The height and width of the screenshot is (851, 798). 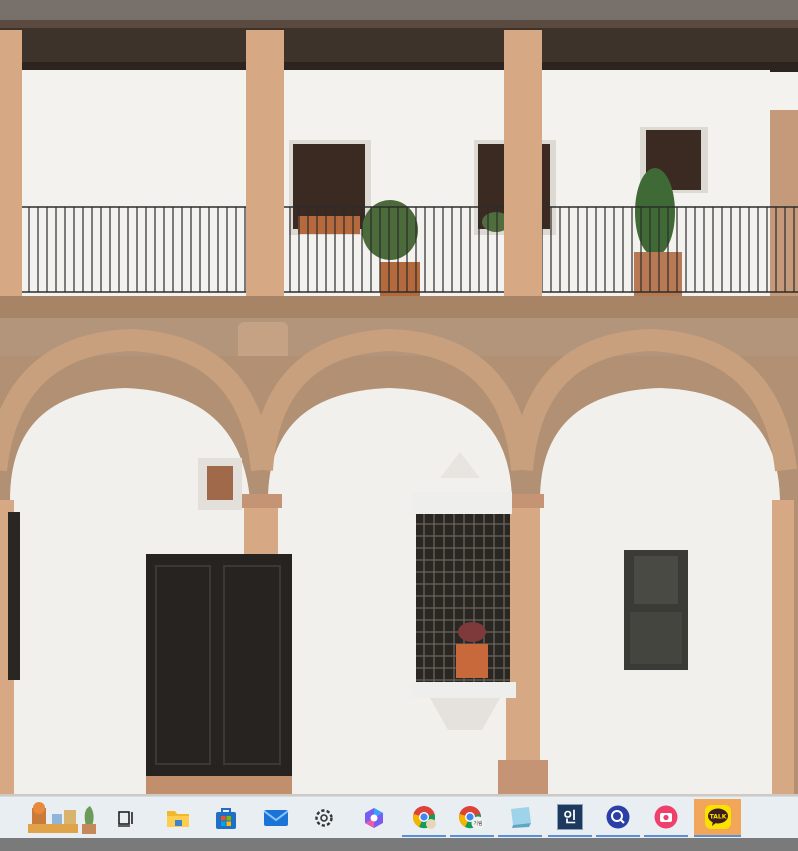 I want to click on wallpaper-bottom-strip, so click(x=399, y=844).